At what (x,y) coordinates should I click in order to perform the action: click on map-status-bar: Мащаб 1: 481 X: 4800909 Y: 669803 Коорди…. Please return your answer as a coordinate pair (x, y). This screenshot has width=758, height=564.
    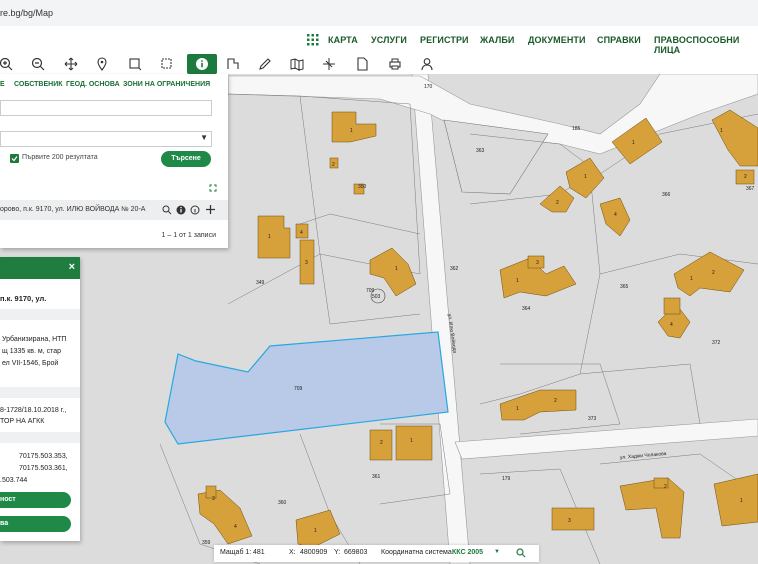
    Looking at the image, I should click on (376, 553).